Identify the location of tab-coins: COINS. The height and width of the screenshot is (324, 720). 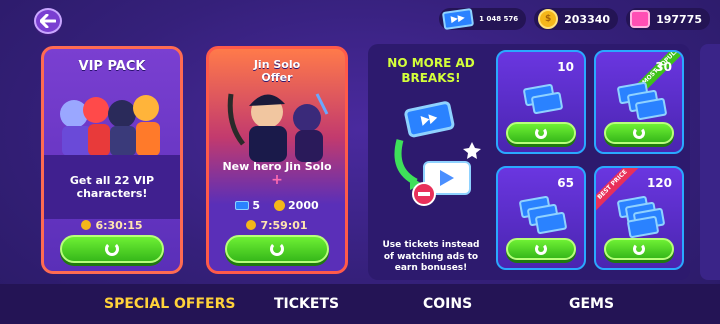
(447, 304).